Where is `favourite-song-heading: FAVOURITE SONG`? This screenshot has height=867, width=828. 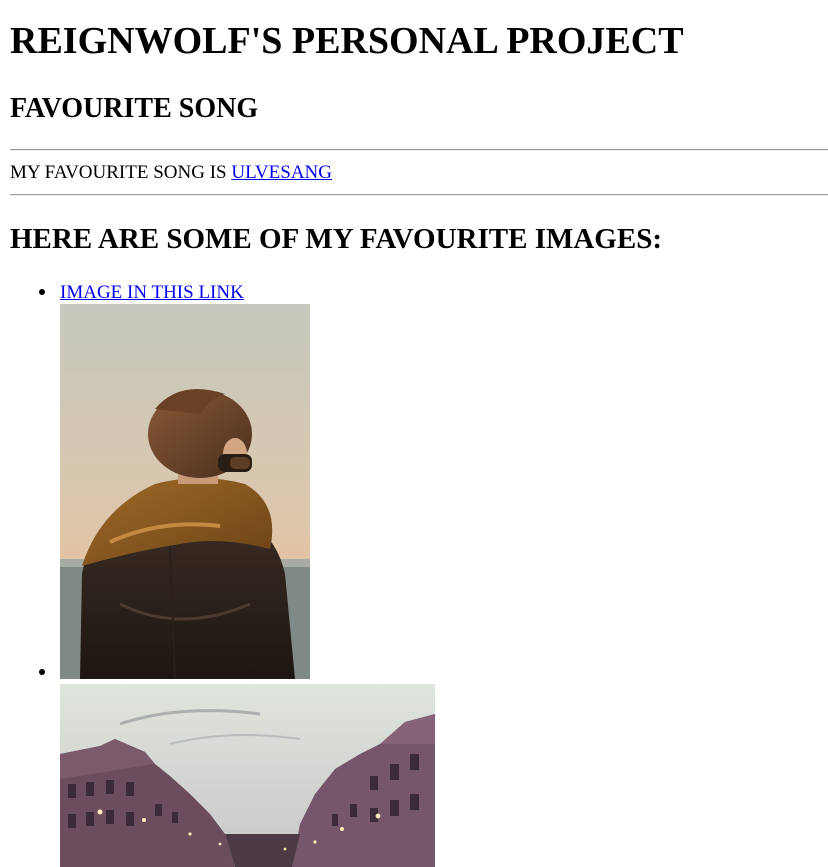 favourite-song-heading: FAVOURITE SONG is located at coordinates (134, 108).